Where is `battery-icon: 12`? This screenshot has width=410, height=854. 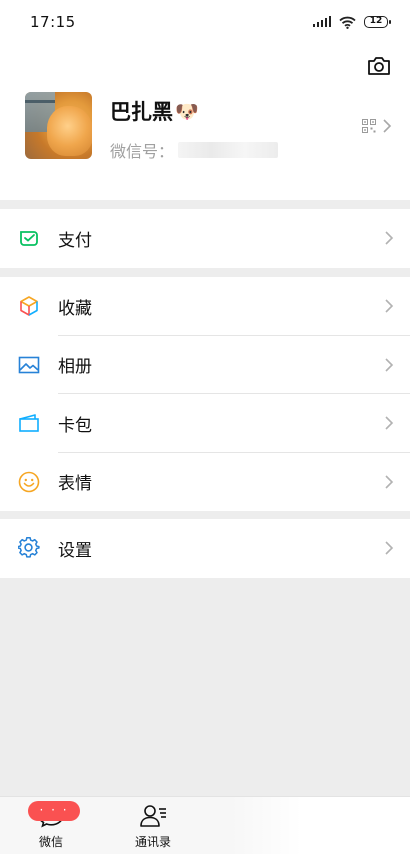 battery-icon: 12 is located at coordinates (377, 22).